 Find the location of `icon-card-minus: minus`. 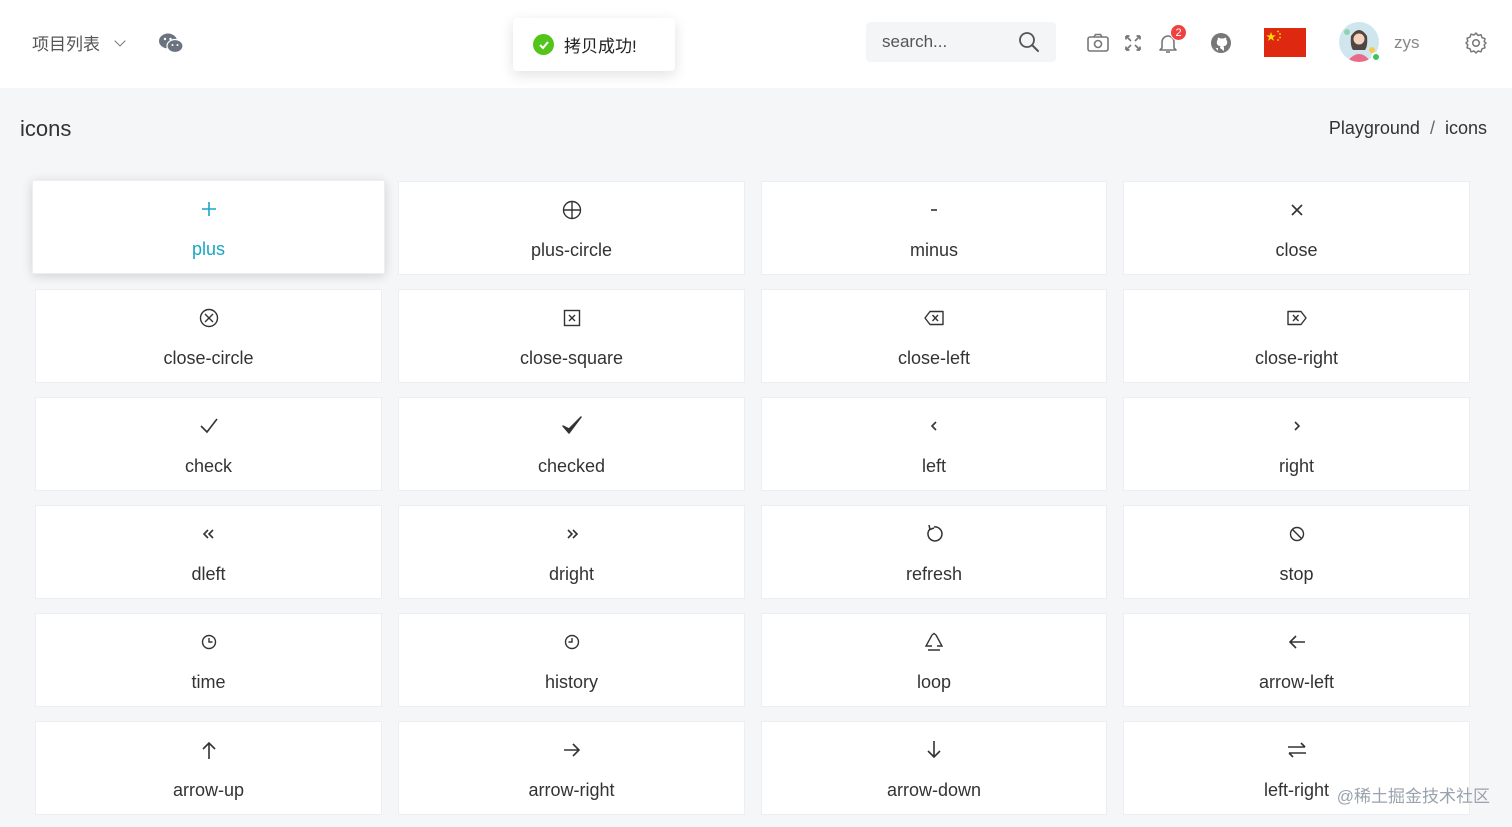

icon-card-minus: minus is located at coordinates (934, 228).